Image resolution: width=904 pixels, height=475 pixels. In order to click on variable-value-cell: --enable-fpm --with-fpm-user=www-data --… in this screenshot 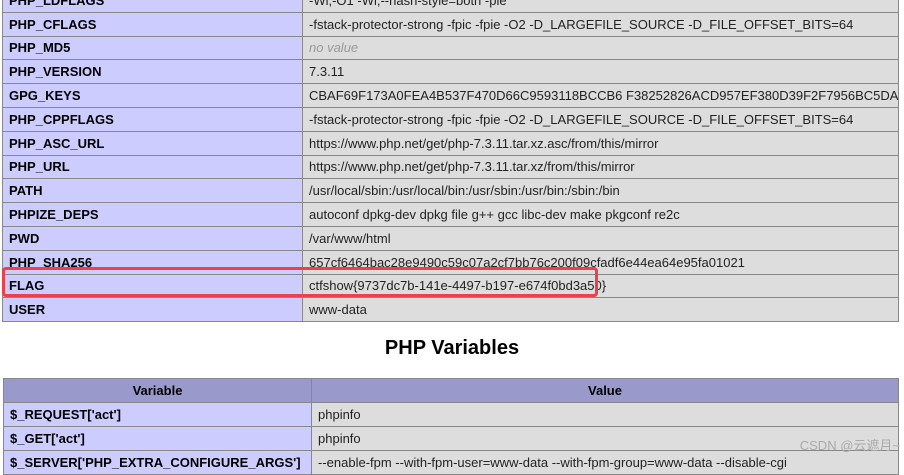, I will do `click(605, 462)`.